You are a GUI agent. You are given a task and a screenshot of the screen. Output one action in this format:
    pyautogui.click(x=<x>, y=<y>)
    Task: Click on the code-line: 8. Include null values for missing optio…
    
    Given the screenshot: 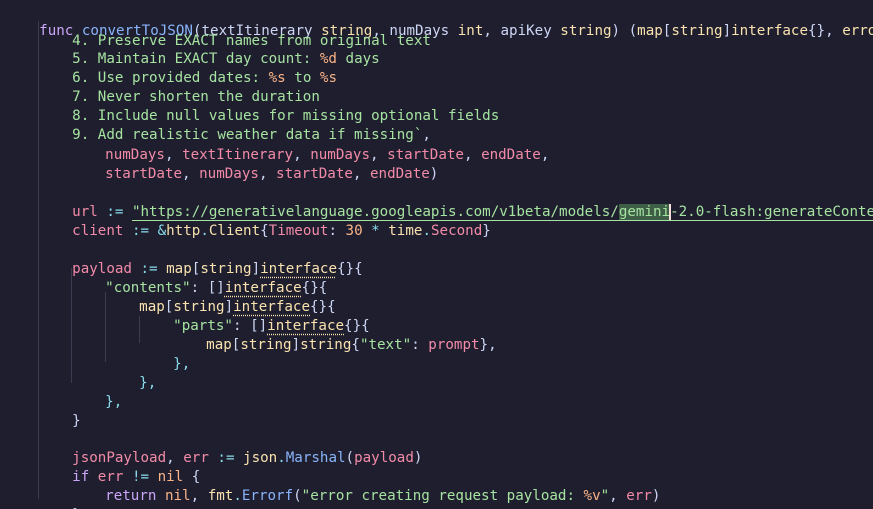 What is the action you would take?
    pyautogui.click(x=268, y=106)
    